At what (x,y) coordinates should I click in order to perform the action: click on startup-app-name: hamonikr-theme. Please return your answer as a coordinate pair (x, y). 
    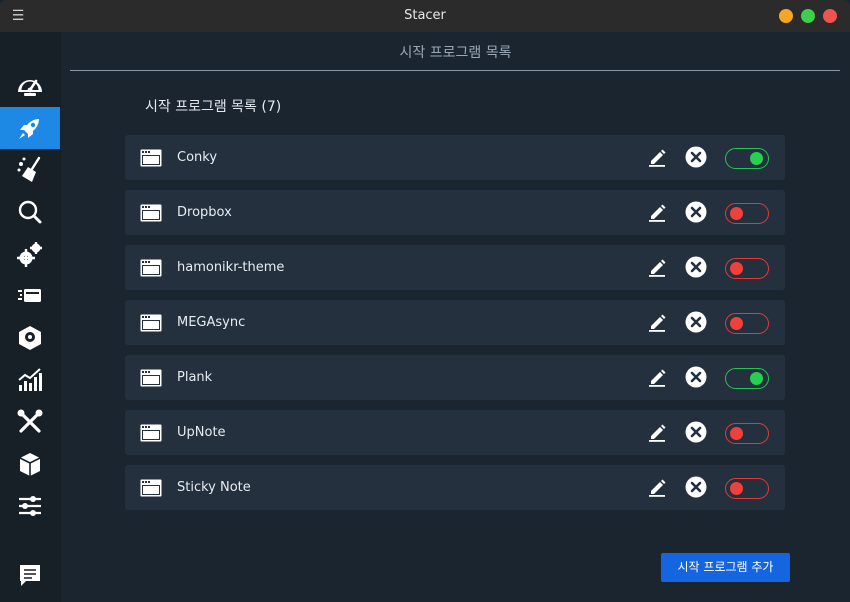
    Looking at the image, I should click on (231, 267).